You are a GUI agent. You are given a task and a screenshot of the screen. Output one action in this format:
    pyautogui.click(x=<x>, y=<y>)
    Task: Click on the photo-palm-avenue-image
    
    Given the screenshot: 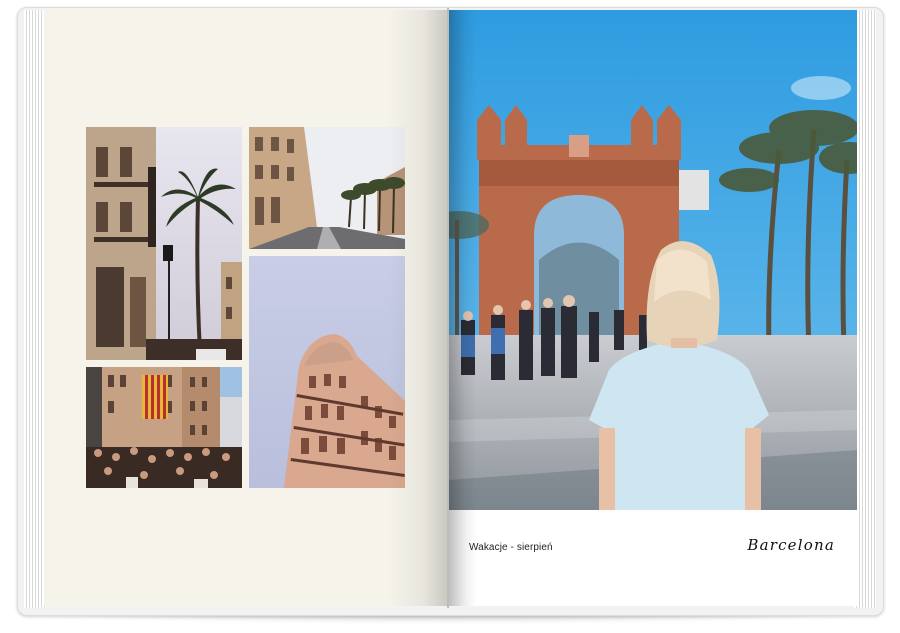 What is the action you would take?
    pyautogui.click(x=327, y=188)
    